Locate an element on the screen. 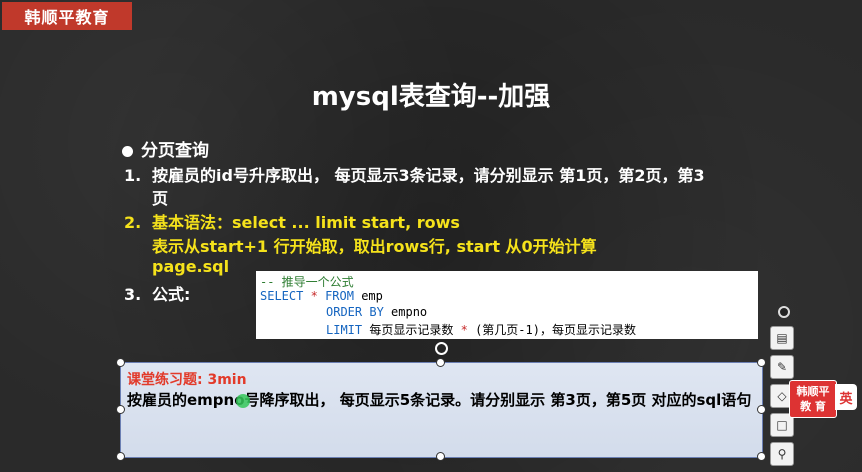  resize-handle-tr is located at coordinates (761, 362).